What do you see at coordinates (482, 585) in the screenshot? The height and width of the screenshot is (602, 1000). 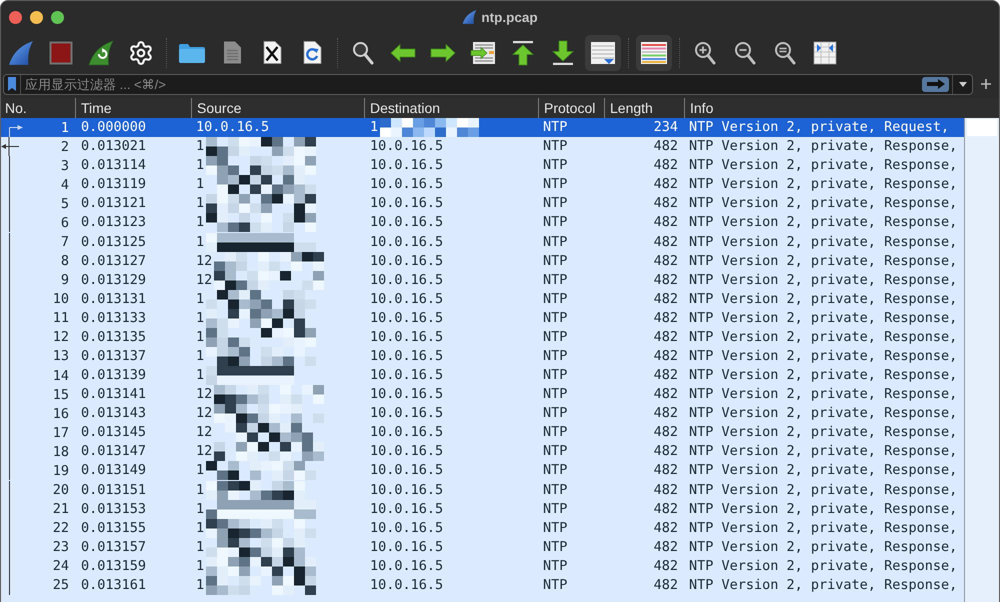 I see `packet-row: 25 0.013161 1 10.0.16.5 NTP 482 NTP Version 2, private, Response,` at bounding box center [482, 585].